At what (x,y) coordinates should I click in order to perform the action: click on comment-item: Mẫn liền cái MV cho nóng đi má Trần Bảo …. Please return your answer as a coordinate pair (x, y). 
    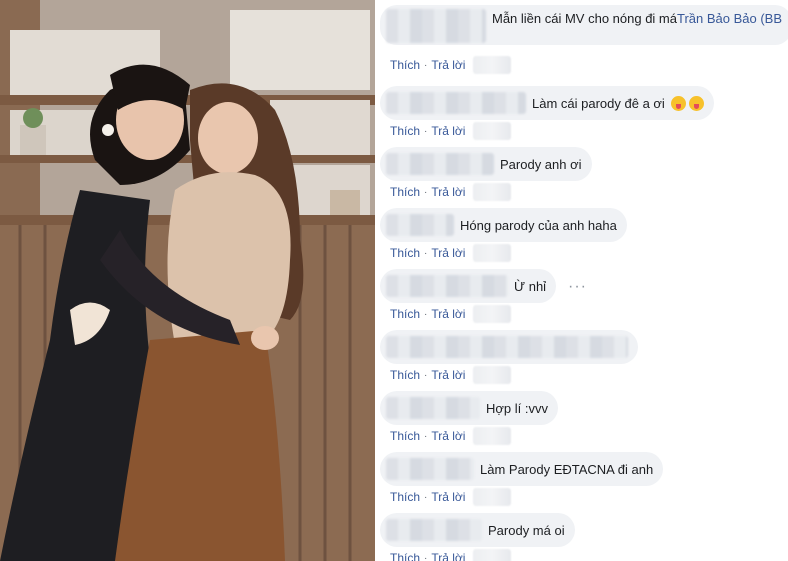
    Looking at the image, I should click on (583, 37).